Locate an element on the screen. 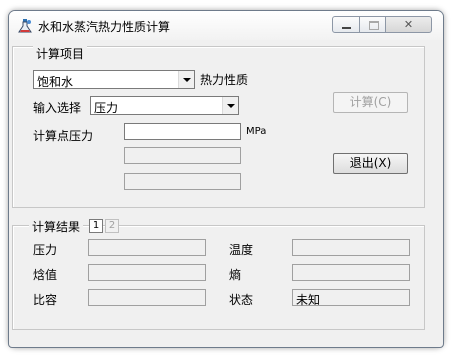  thermo-property-label: 热力性质 is located at coordinates (224, 80).